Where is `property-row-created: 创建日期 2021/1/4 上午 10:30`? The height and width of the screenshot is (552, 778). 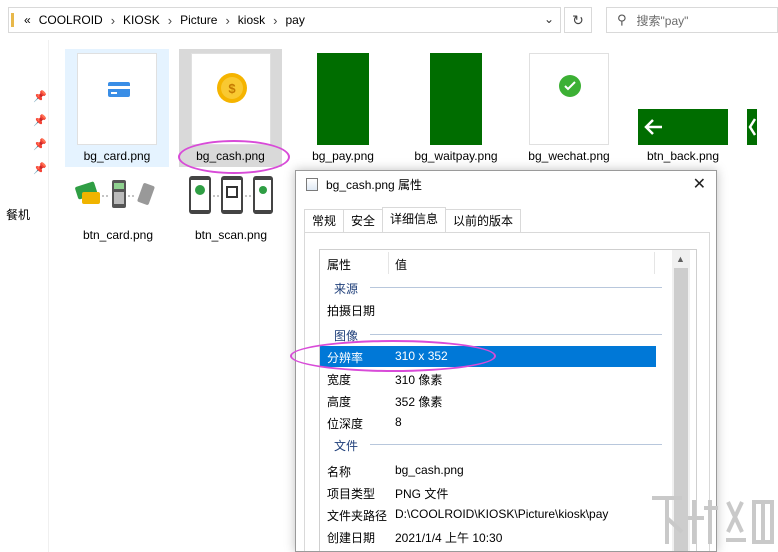
property-row-created: 创建日期 2021/1/4 上午 10:30 is located at coordinates (488, 536).